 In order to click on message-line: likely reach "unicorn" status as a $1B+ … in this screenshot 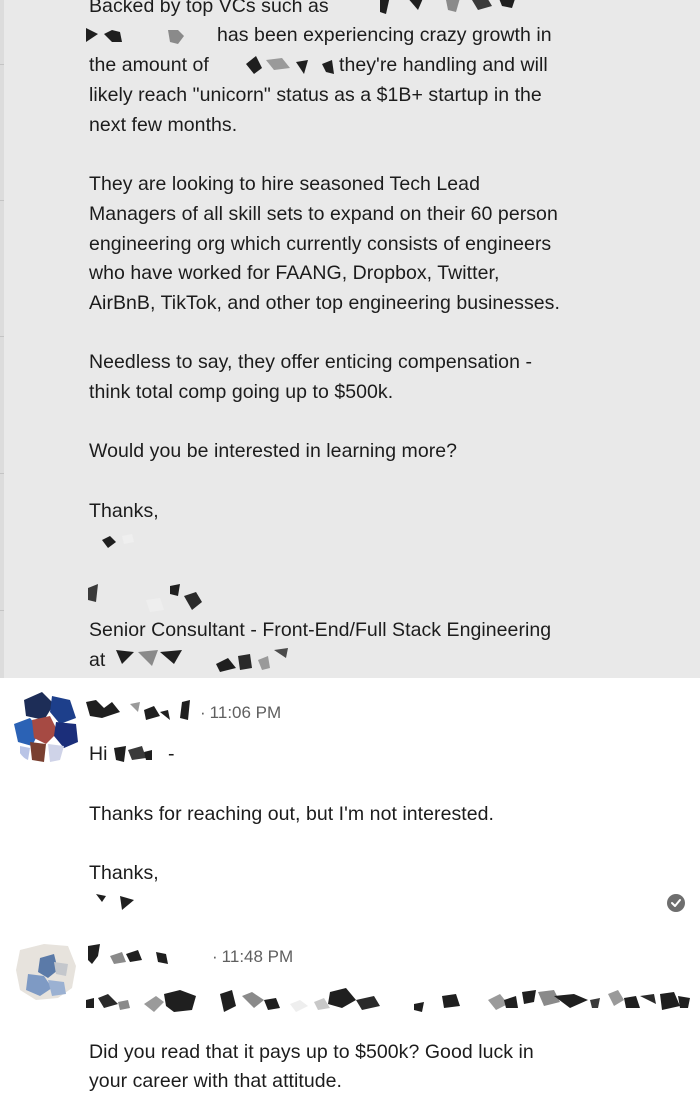, I will do `click(315, 95)`.